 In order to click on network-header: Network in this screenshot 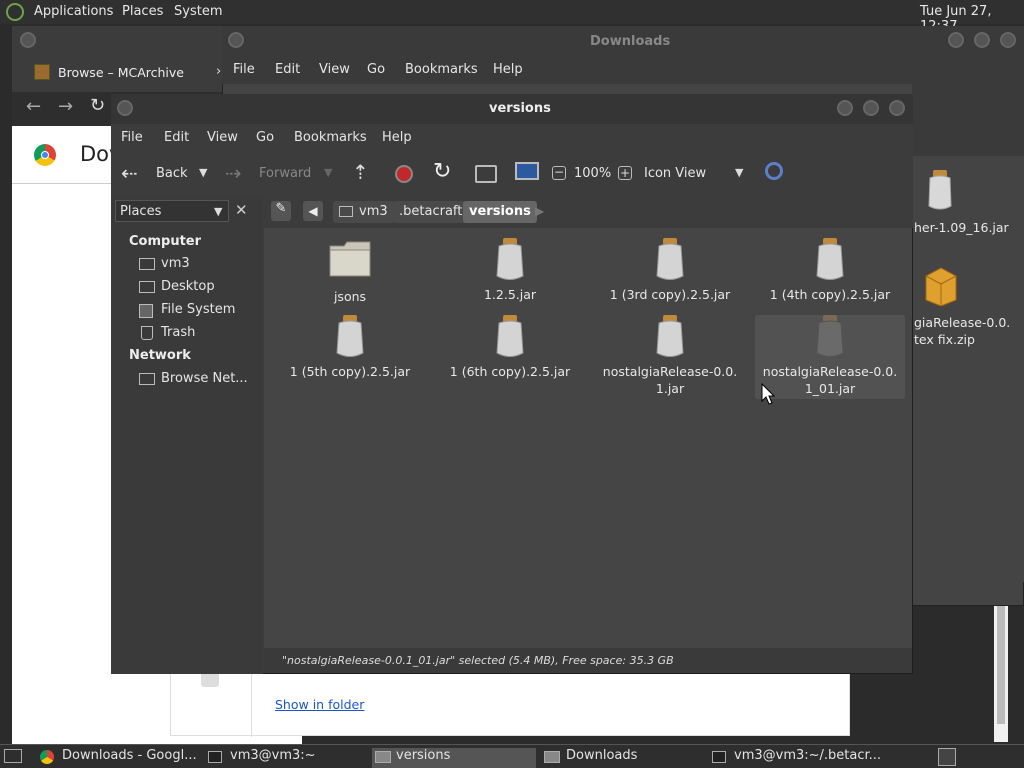, I will do `click(160, 355)`.